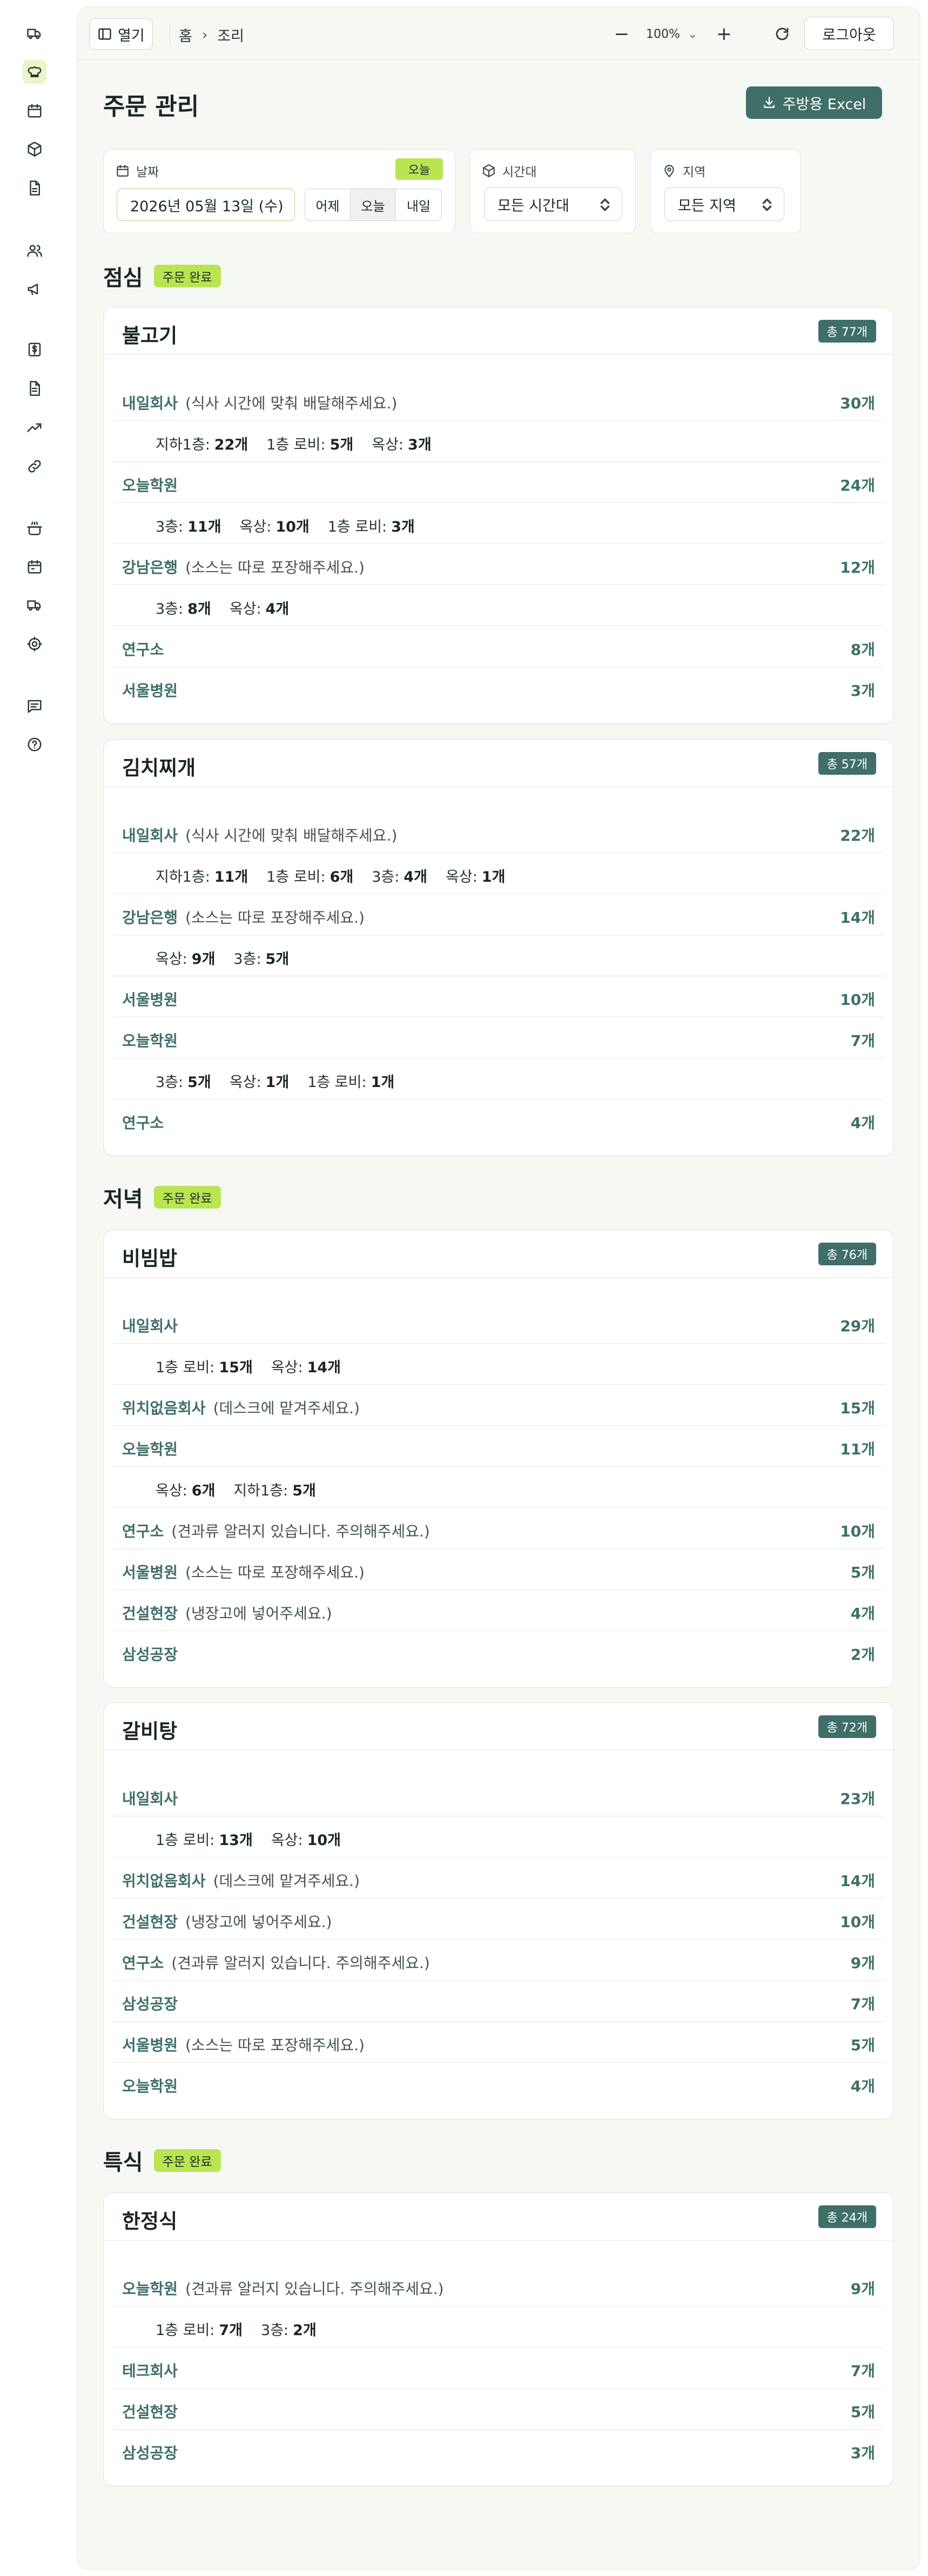 The width and height of the screenshot is (928, 2576). What do you see at coordinates (34, 72) in the screenshot?
I see `chef-hat-icon` at bounding box center [34, 72].